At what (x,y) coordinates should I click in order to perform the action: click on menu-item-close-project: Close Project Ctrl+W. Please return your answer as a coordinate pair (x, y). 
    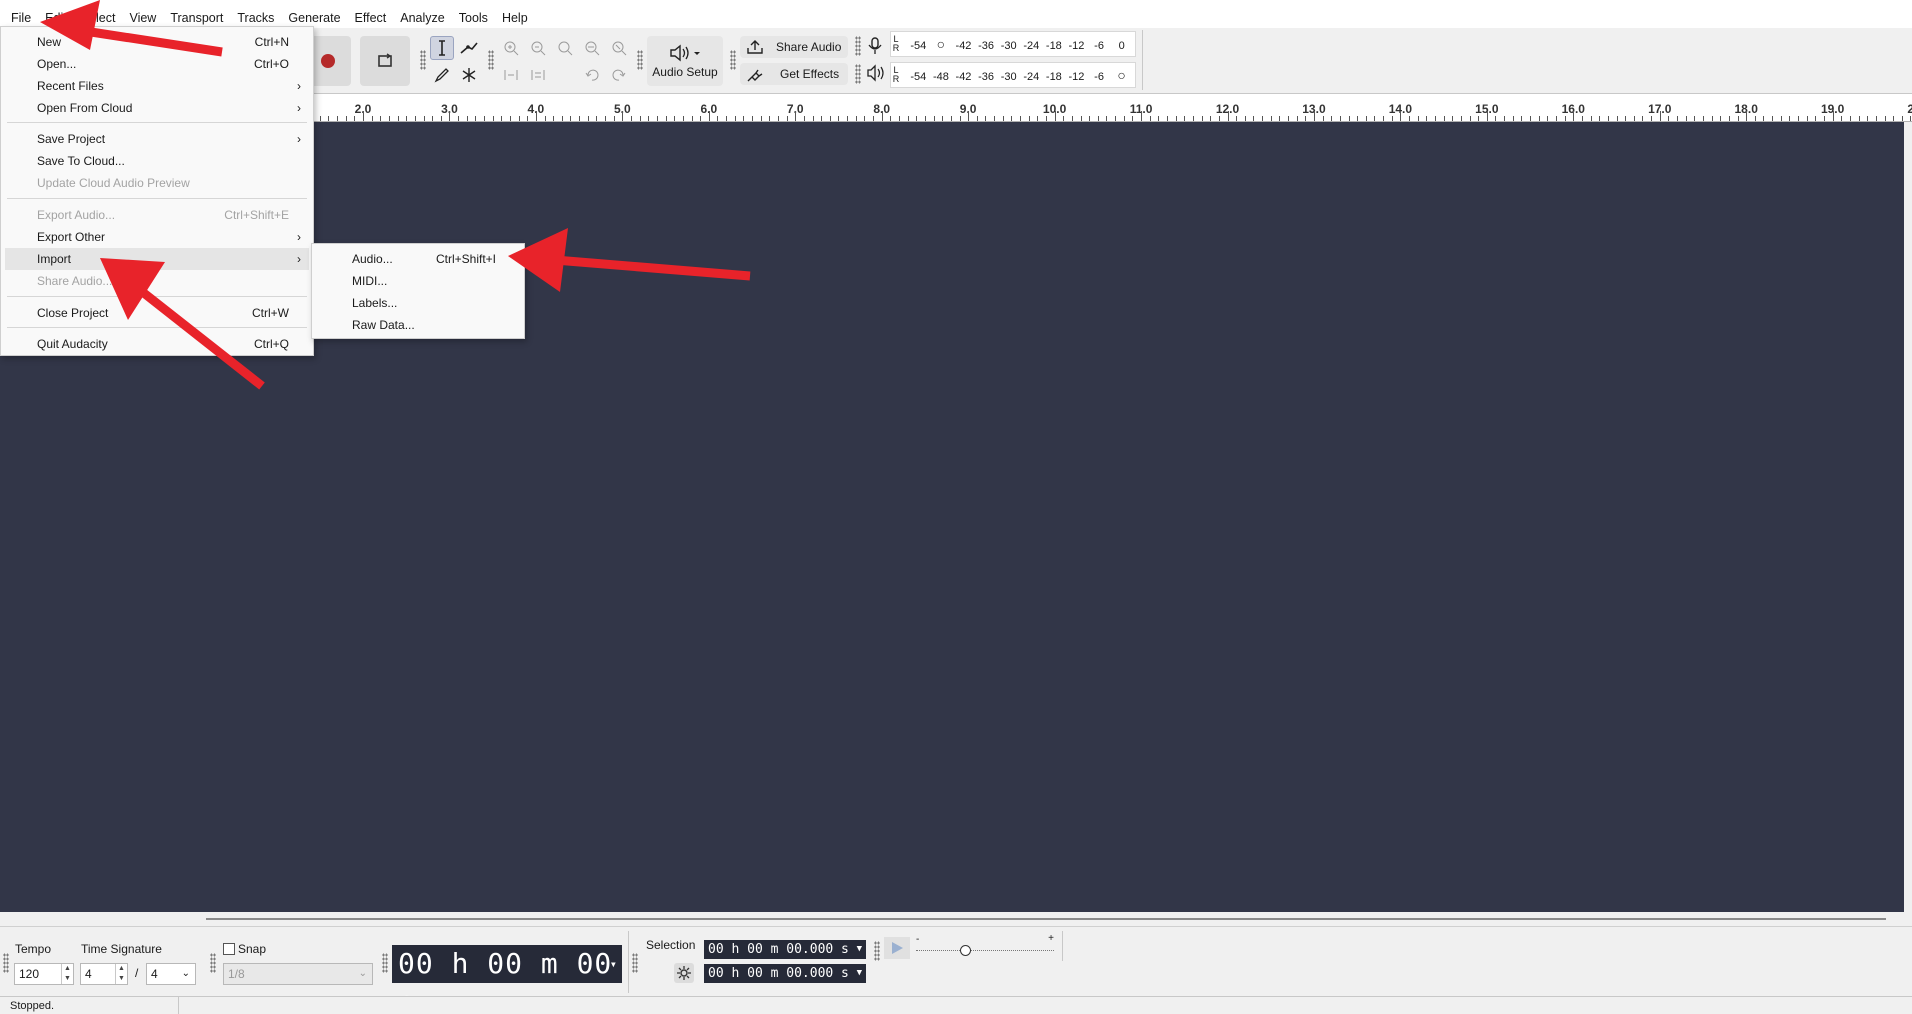
    Looking at the image, I should click on (157, 313).